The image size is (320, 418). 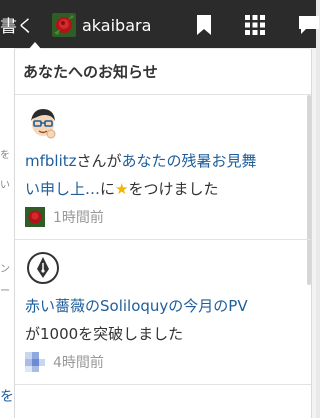 What do you see at coordinates (78, 363) in the screenshot?
I see `notification-time: 4時間前` at bounding box center [78, 363].